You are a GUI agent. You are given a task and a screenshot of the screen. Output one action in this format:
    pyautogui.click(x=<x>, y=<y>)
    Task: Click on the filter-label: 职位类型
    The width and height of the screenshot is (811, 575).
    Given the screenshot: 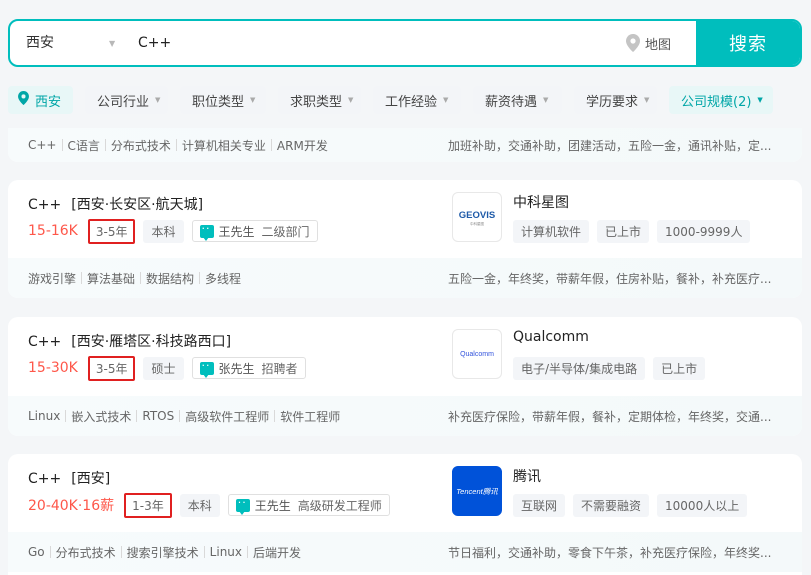 What is the action you would take?
    pyautogui.click(x=218, y=102)
    